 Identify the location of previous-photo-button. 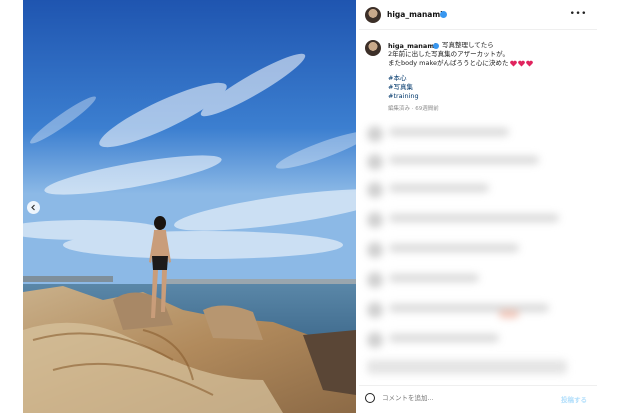
(33, 207).